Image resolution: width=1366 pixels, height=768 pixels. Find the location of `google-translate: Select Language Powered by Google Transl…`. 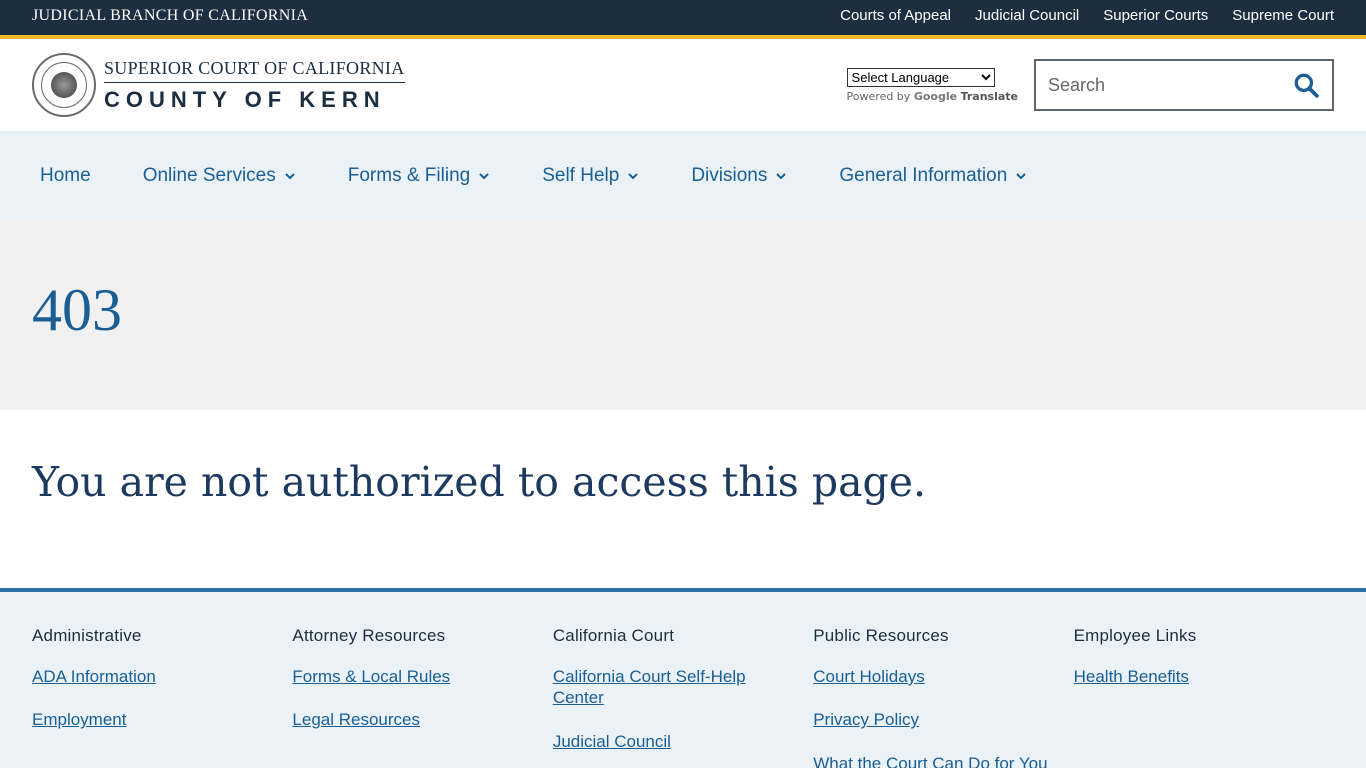

google-translate: Select Language Powered by Google Transl… is located at coordinates (932, 85).